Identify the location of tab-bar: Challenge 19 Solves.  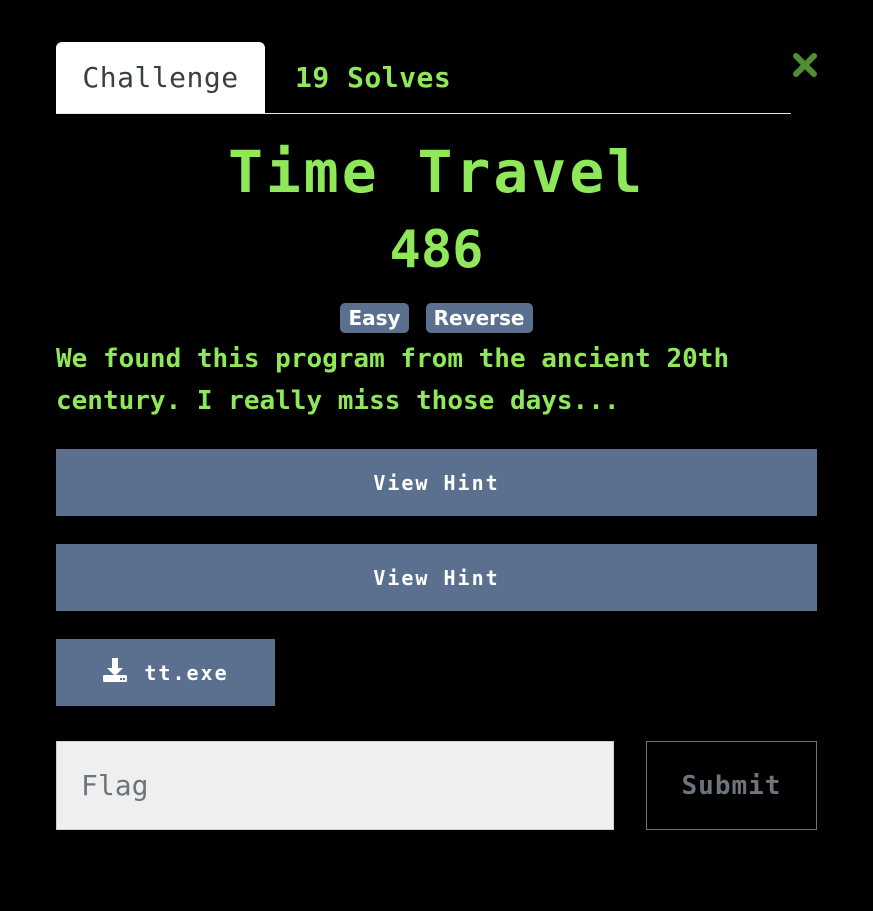
(423, 78).